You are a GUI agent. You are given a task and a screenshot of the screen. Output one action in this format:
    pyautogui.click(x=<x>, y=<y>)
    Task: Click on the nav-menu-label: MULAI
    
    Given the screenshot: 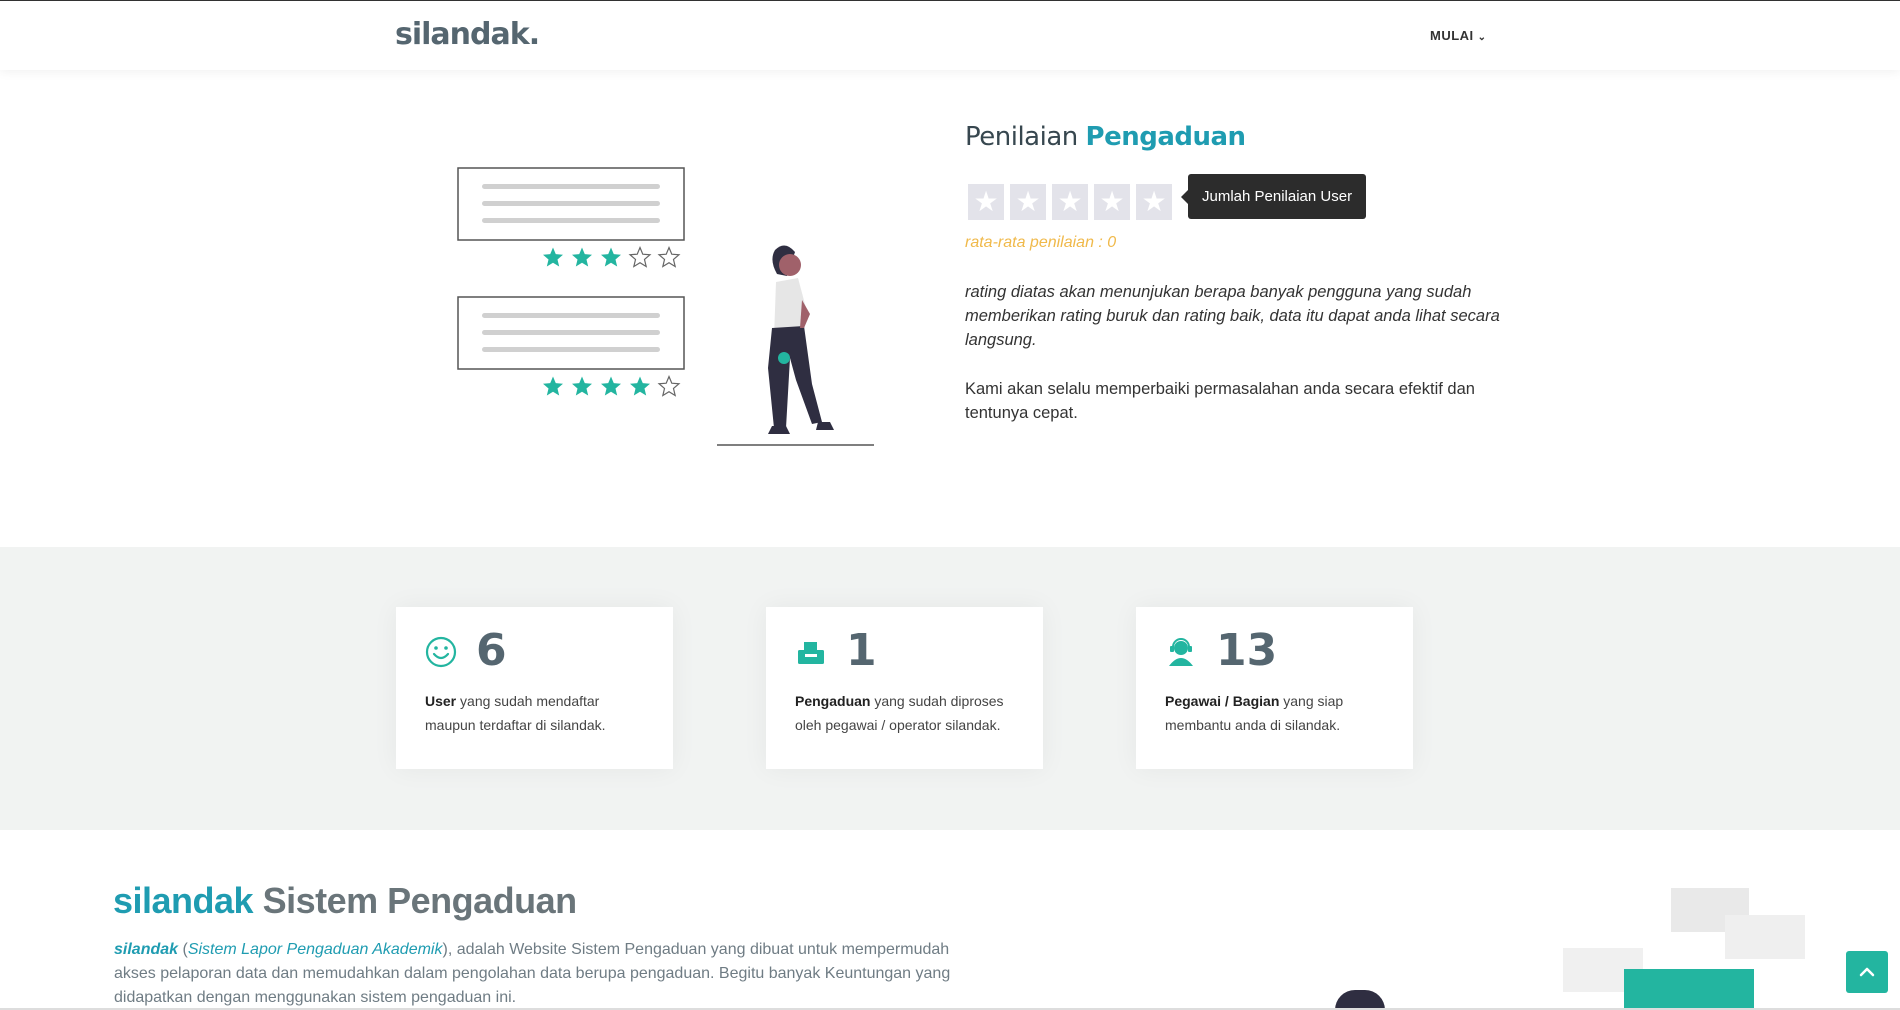 What is the action you would take?
    pyautogui.click(x=1452, y=35)
    